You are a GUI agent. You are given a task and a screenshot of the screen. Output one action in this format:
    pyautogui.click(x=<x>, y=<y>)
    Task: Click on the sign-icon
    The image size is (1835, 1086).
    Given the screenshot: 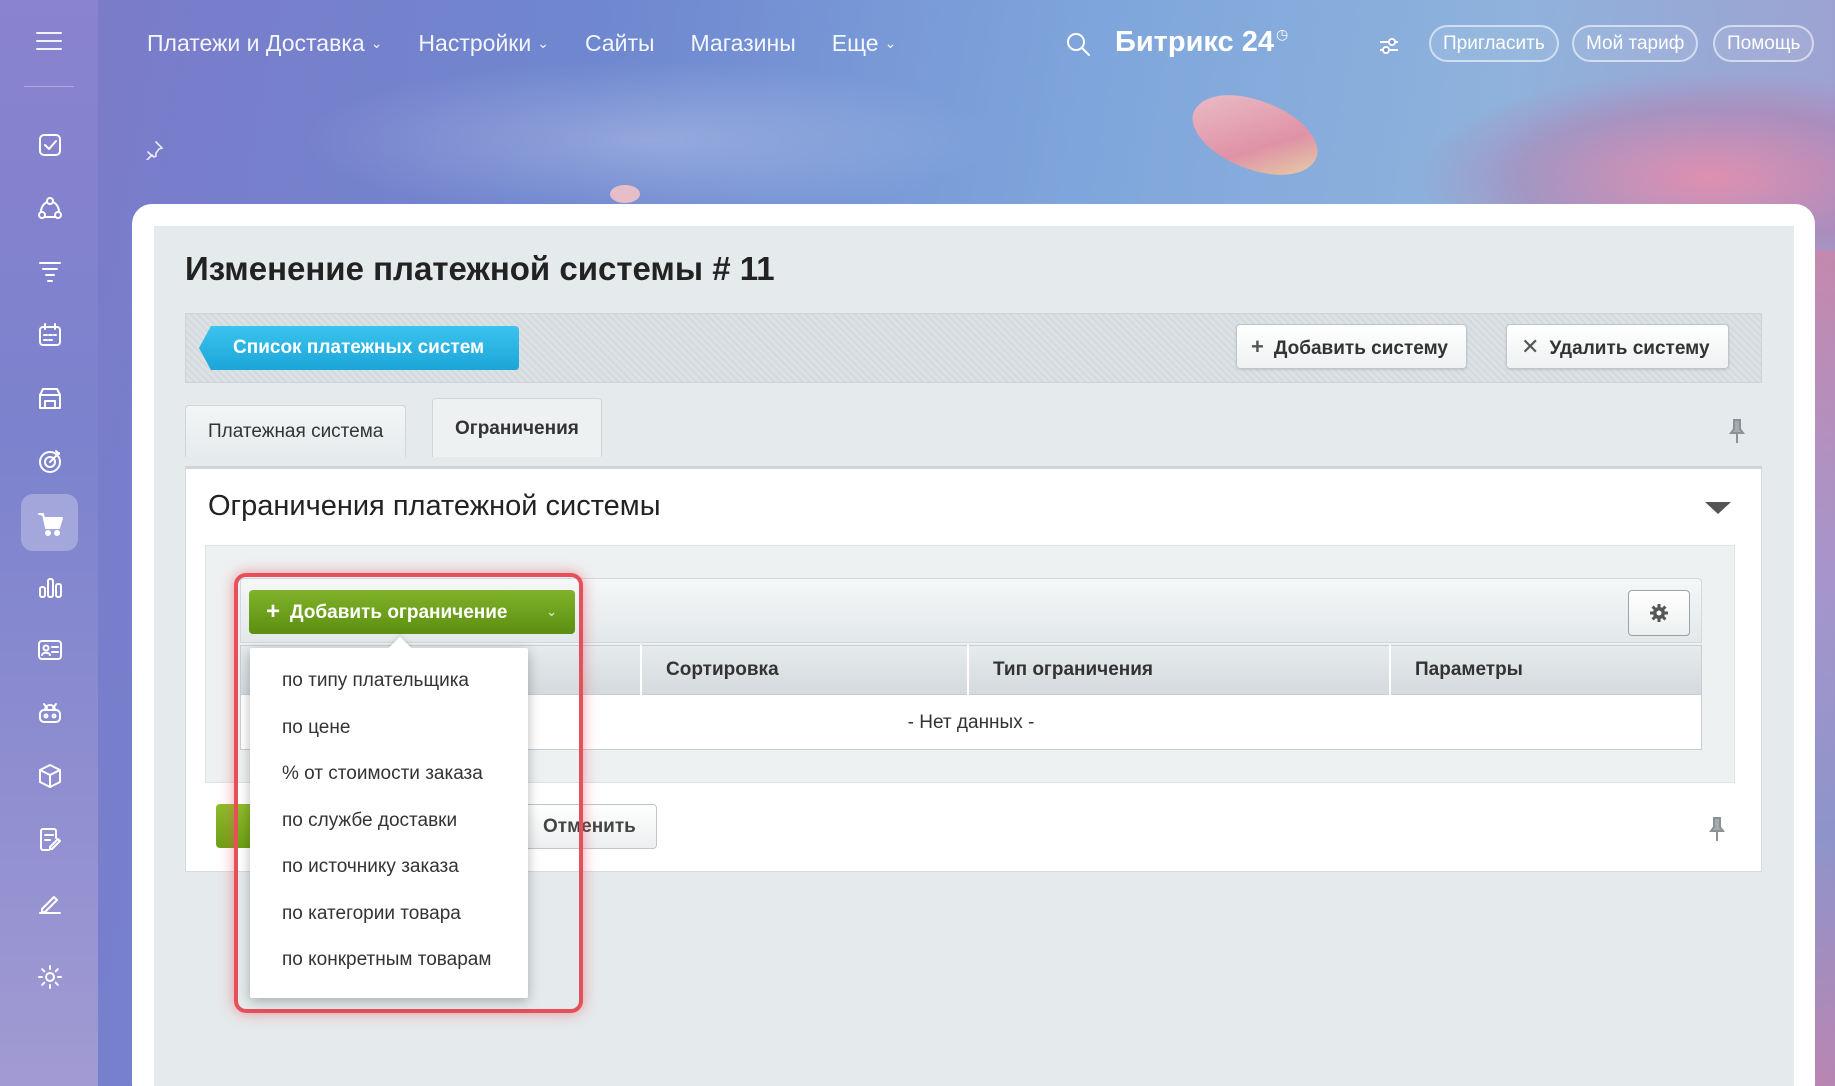 What is the action you would take?
    pyautogui.click(x=49, y=904)
    